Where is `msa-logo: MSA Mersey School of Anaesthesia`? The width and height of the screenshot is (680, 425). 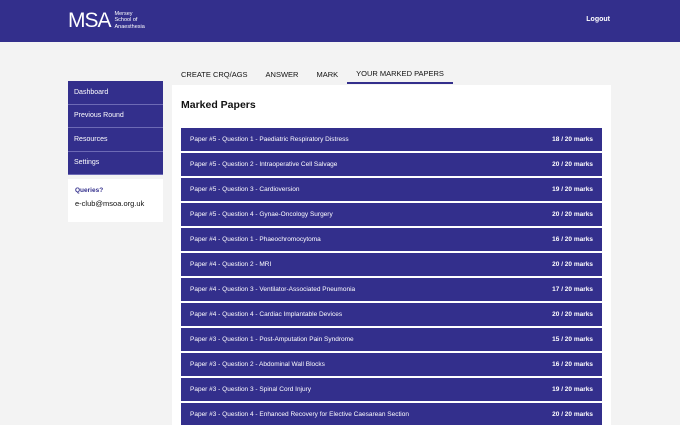 msa-logo: MSA Mersey School of Anaesthesia is located at coordinates (106, 20).